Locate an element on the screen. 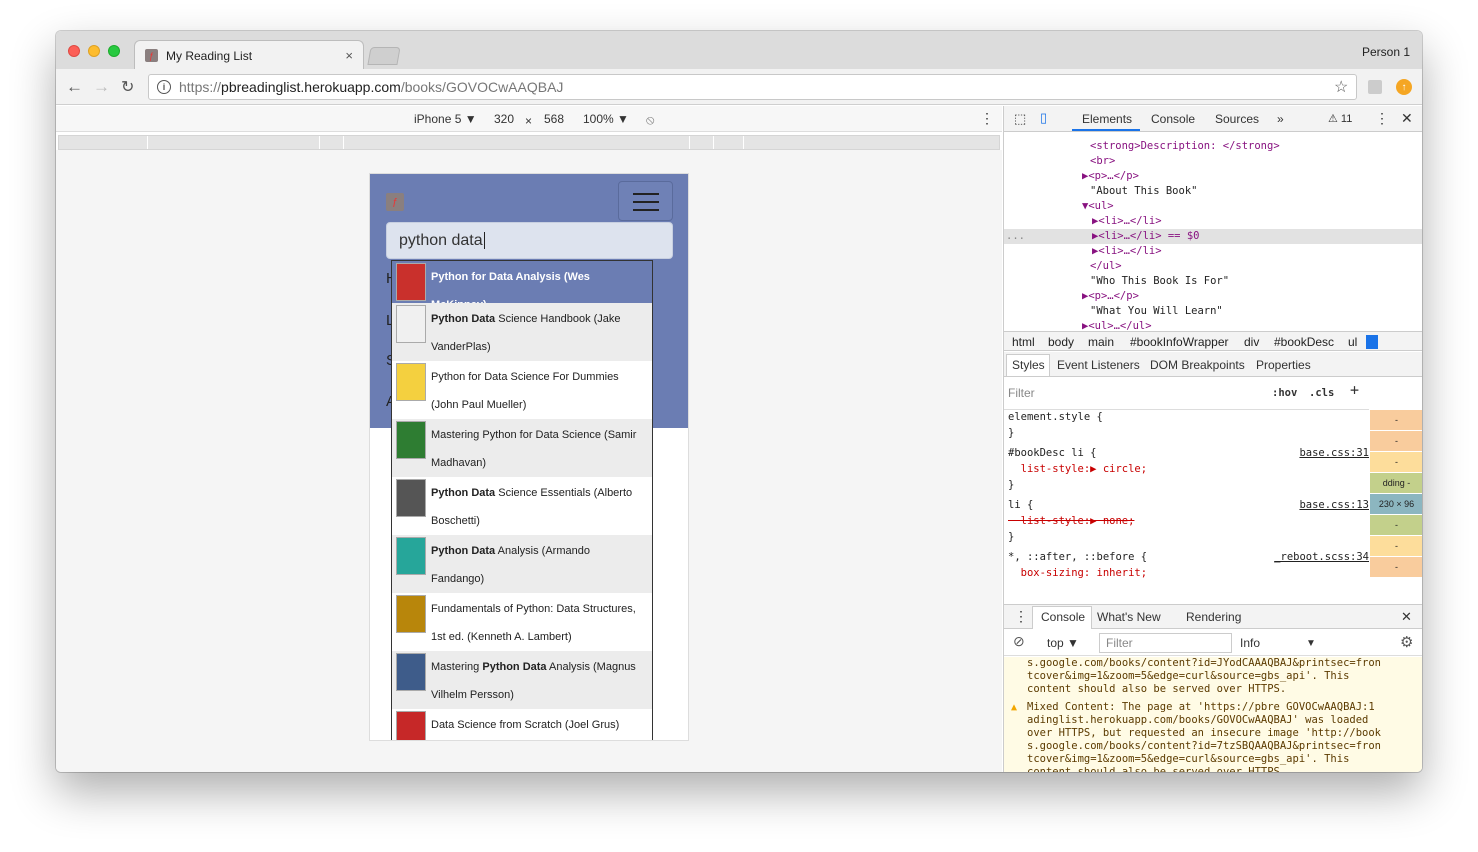 Image resolution: width=1478 pixels, height=852 pixels. console-context-select: top ▼ is located at coordinates (1063, 643).